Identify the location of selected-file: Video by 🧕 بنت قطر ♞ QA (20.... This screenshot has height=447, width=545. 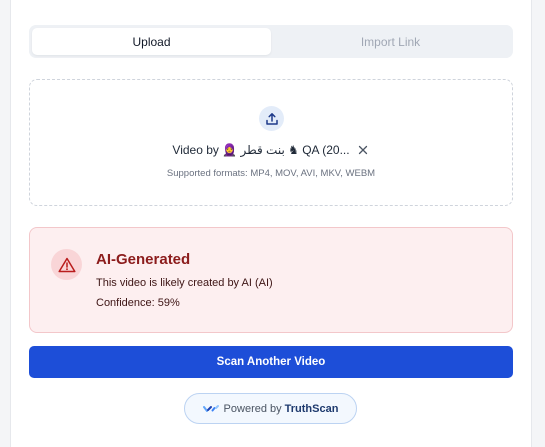
(271, 150).